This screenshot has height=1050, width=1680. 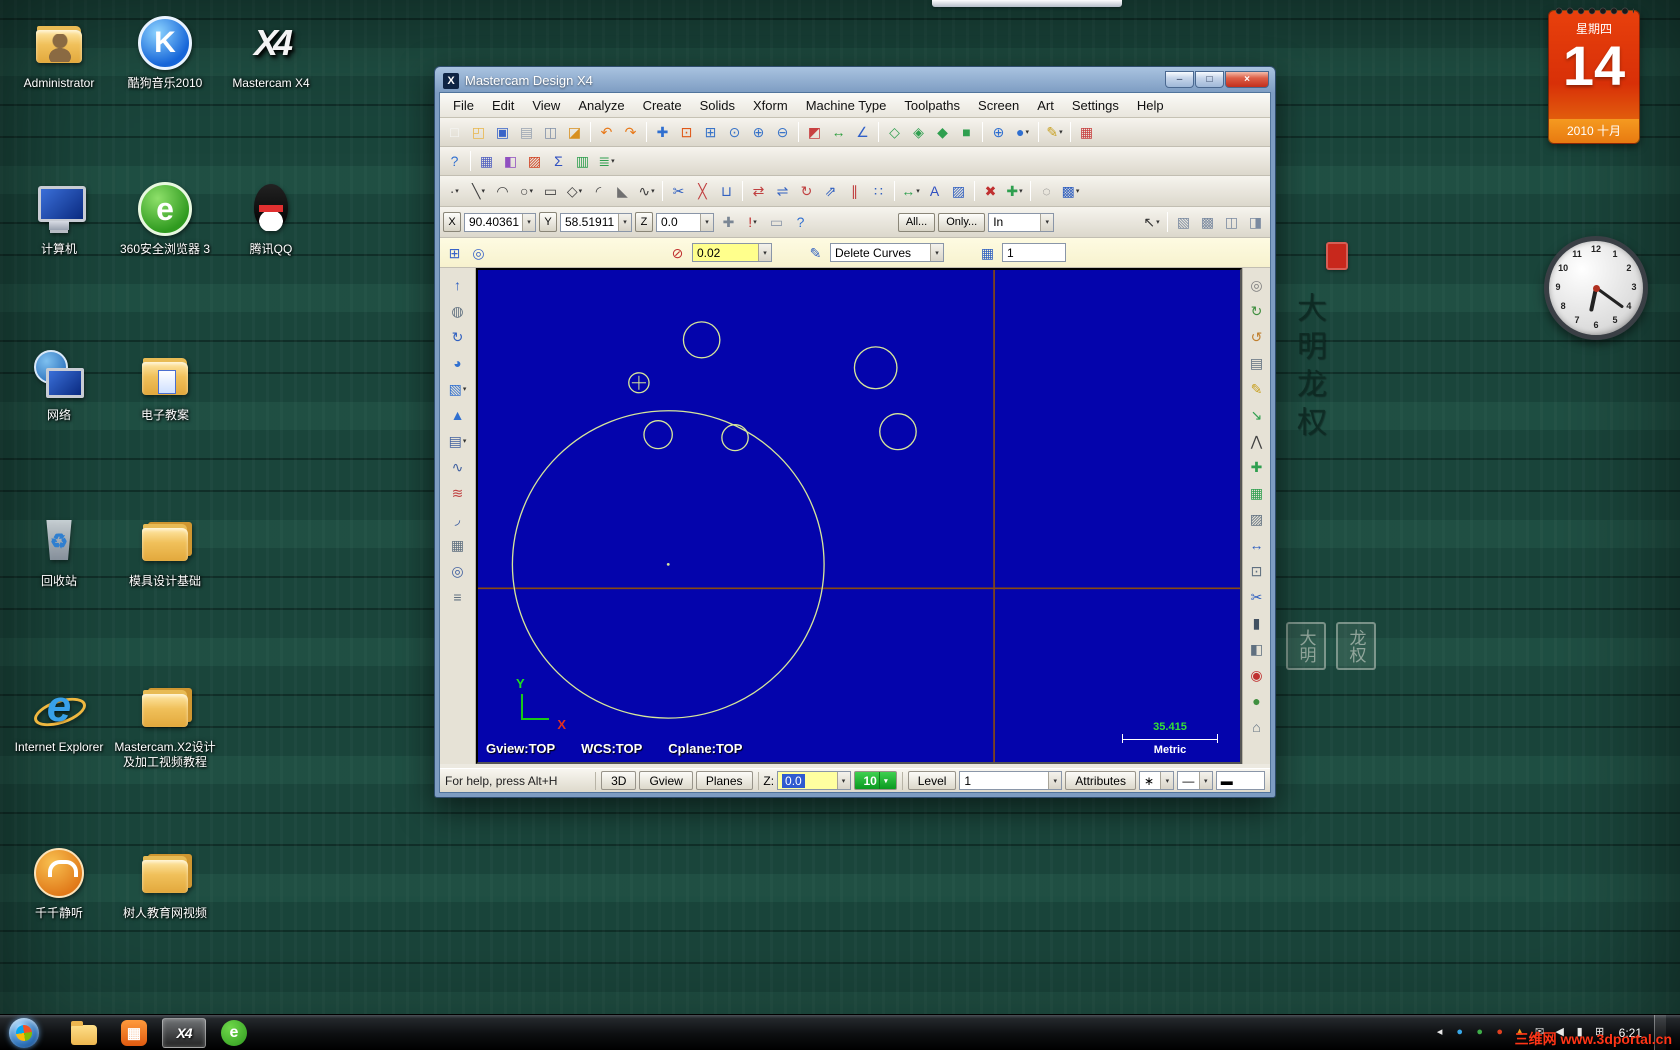 I want to click on mru-pencil-button: ✎, so click(x=1256, y=388).